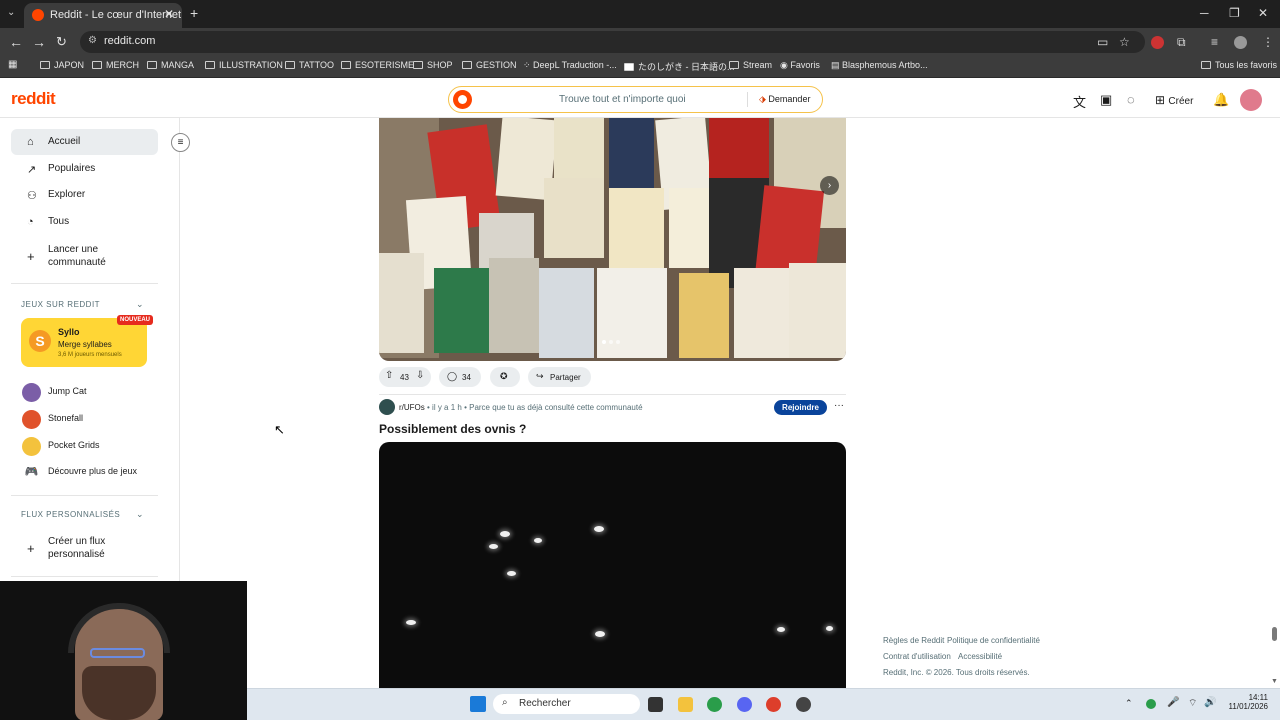  Describe the element at coordinates (387, 407) in the screenshot. I see `subreddit-icon` at that location.